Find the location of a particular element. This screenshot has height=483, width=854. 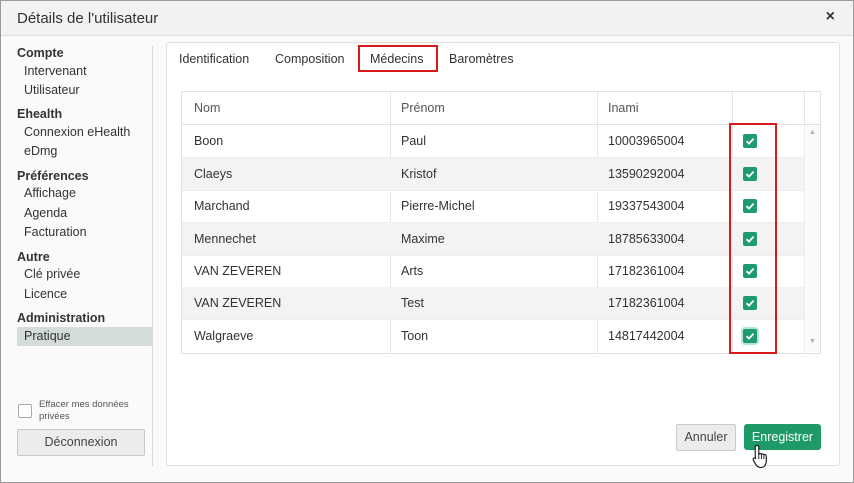

tab-composition: Composition is located at coordinates (309, 59).